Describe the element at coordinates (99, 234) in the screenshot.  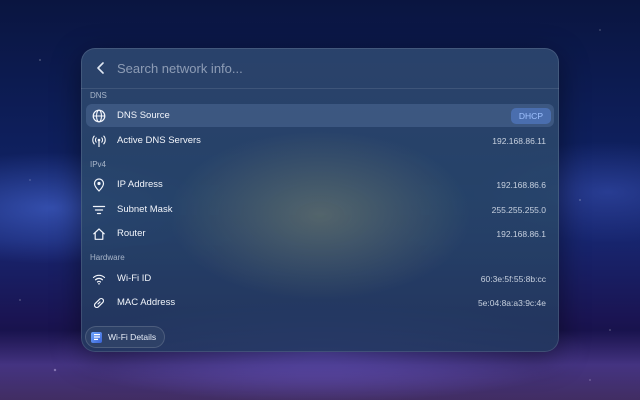
I see `home-icon` at that location.